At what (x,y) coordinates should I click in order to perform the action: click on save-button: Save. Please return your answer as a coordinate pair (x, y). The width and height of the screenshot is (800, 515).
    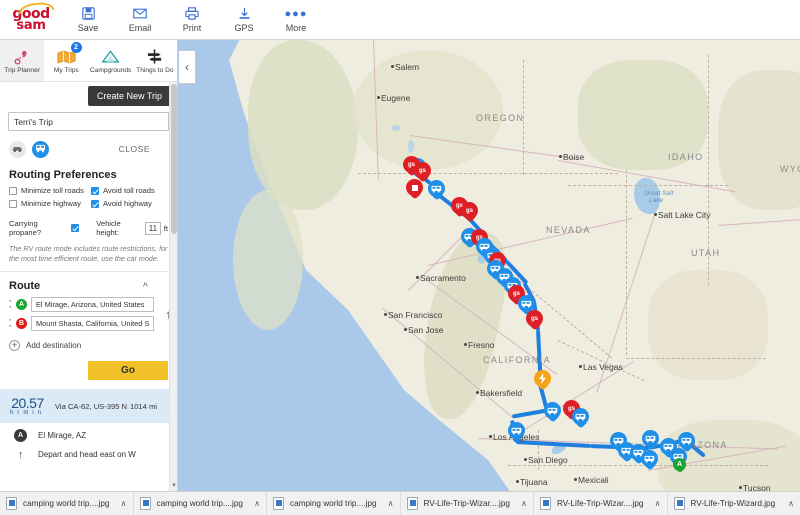
    Looking at the image, I should click on (88, 20).